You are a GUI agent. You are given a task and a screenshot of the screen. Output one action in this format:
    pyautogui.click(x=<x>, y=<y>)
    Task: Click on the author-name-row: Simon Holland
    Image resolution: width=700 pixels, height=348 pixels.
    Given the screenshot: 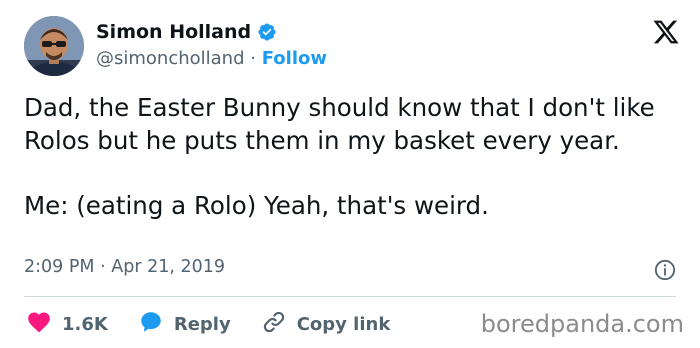 What is the action you would take?
    pyautogui.click(x=186, y=32)
    